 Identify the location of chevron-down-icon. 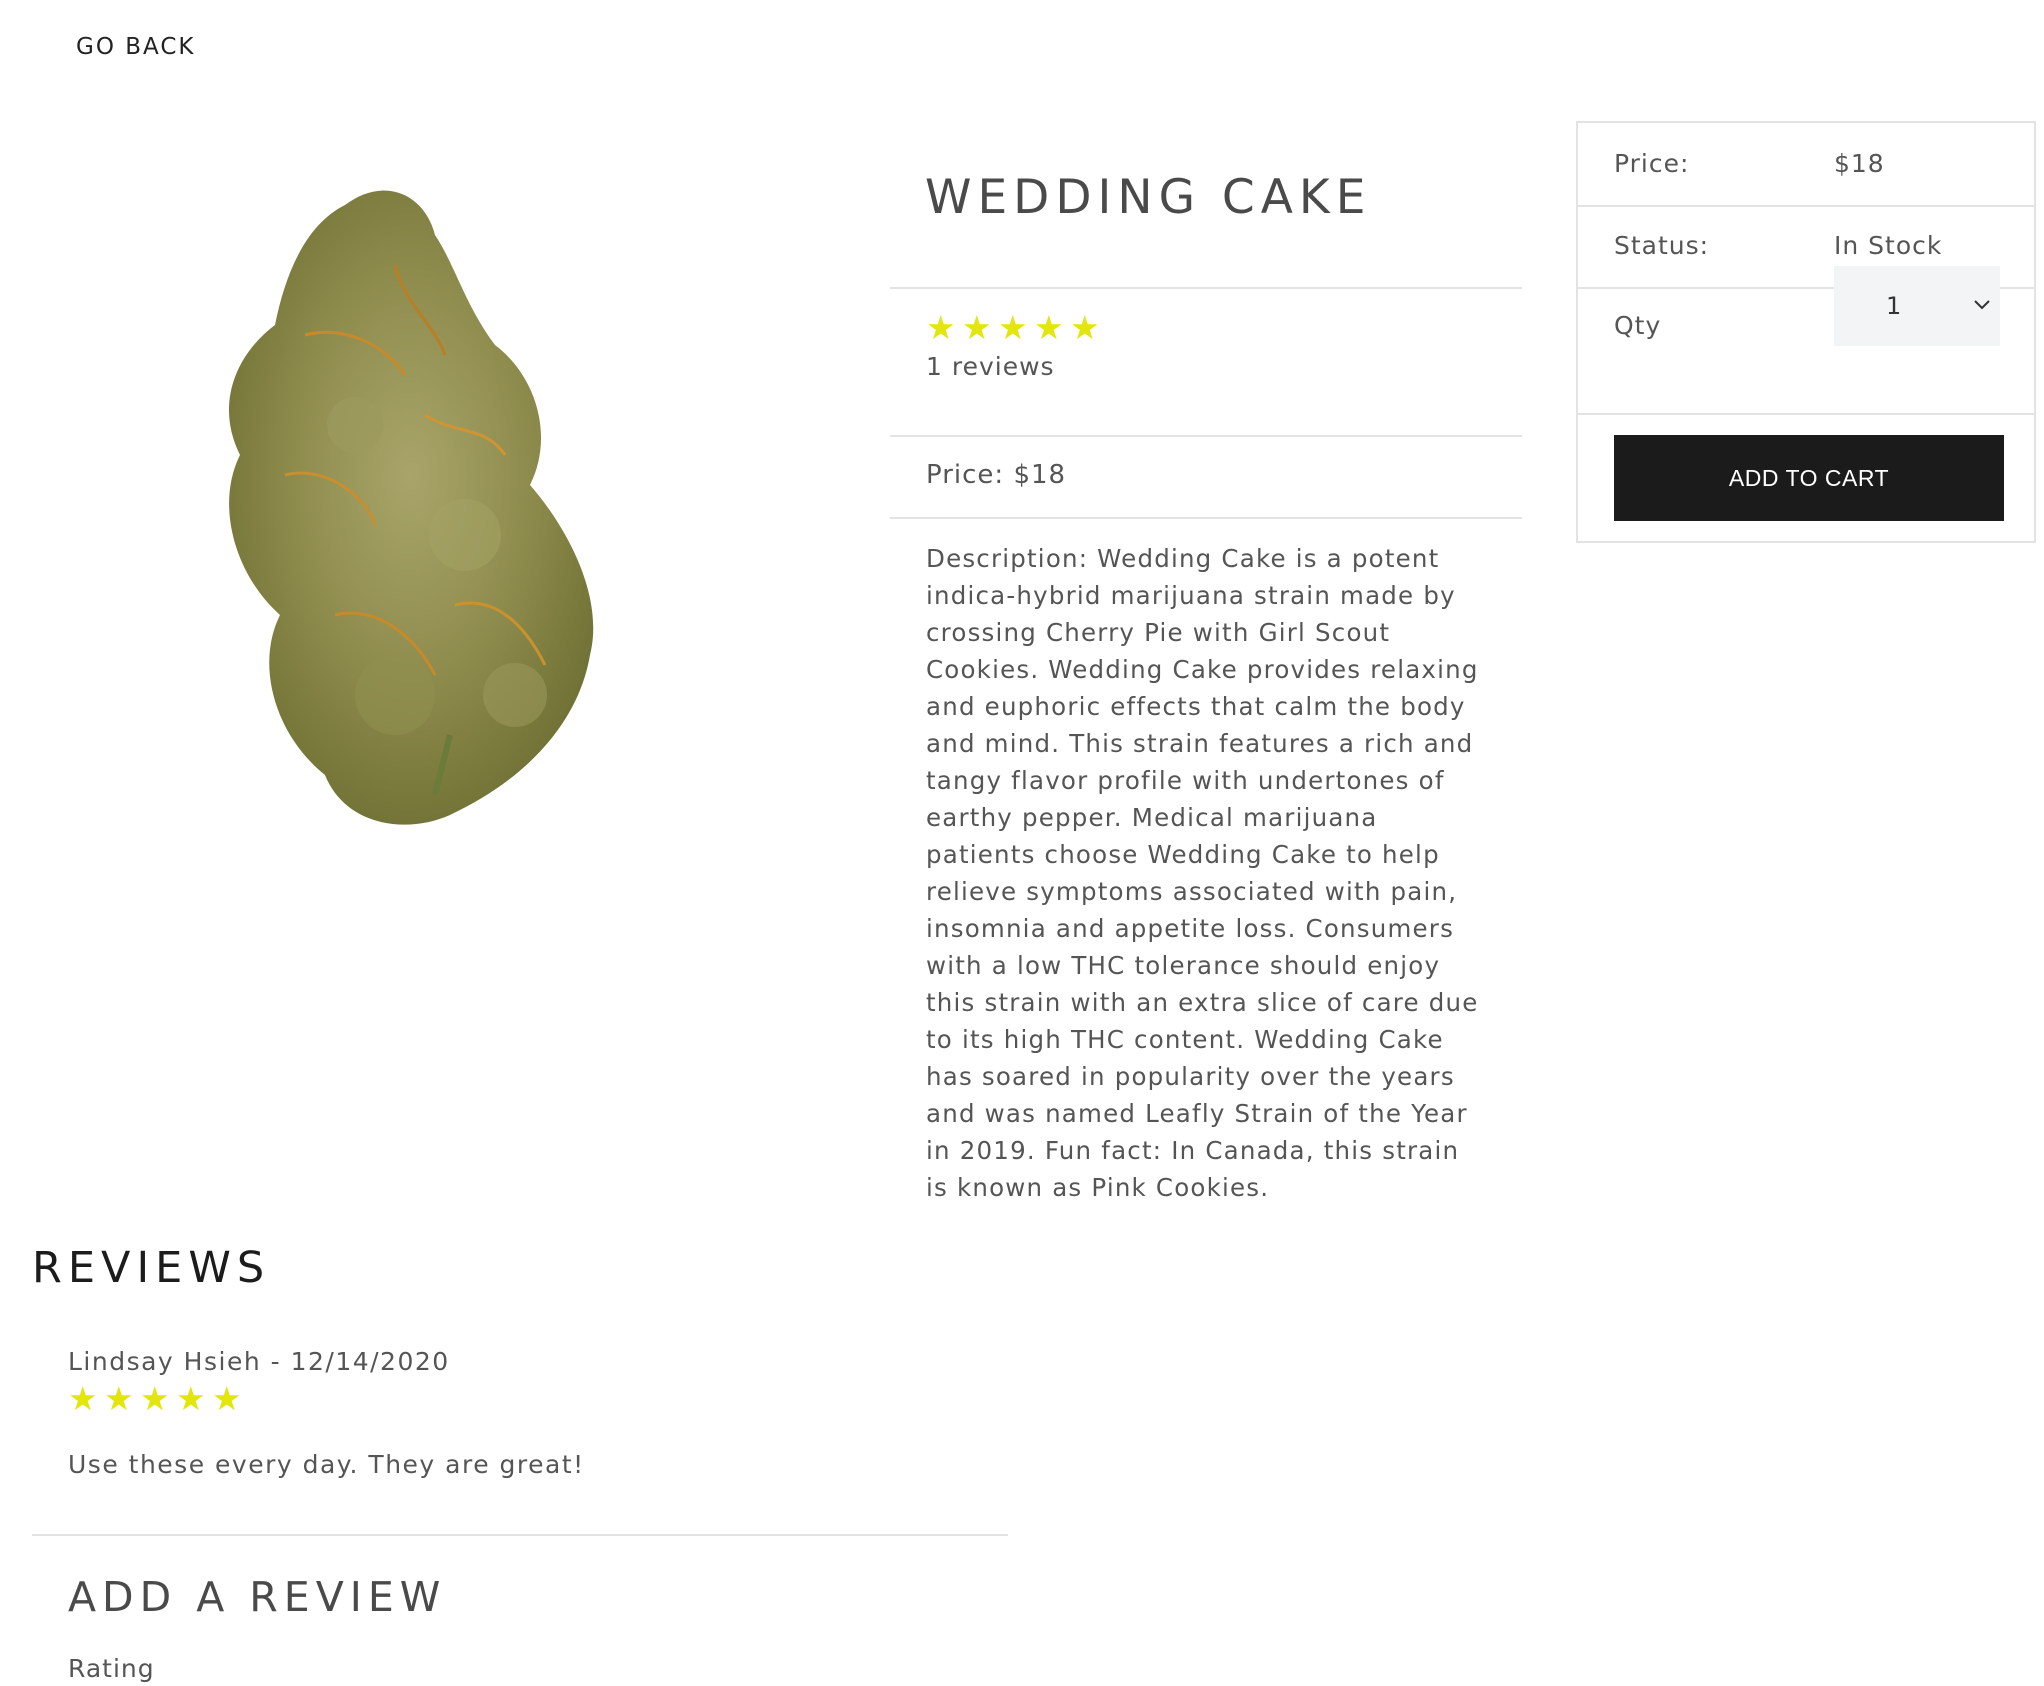
(1982, 305).